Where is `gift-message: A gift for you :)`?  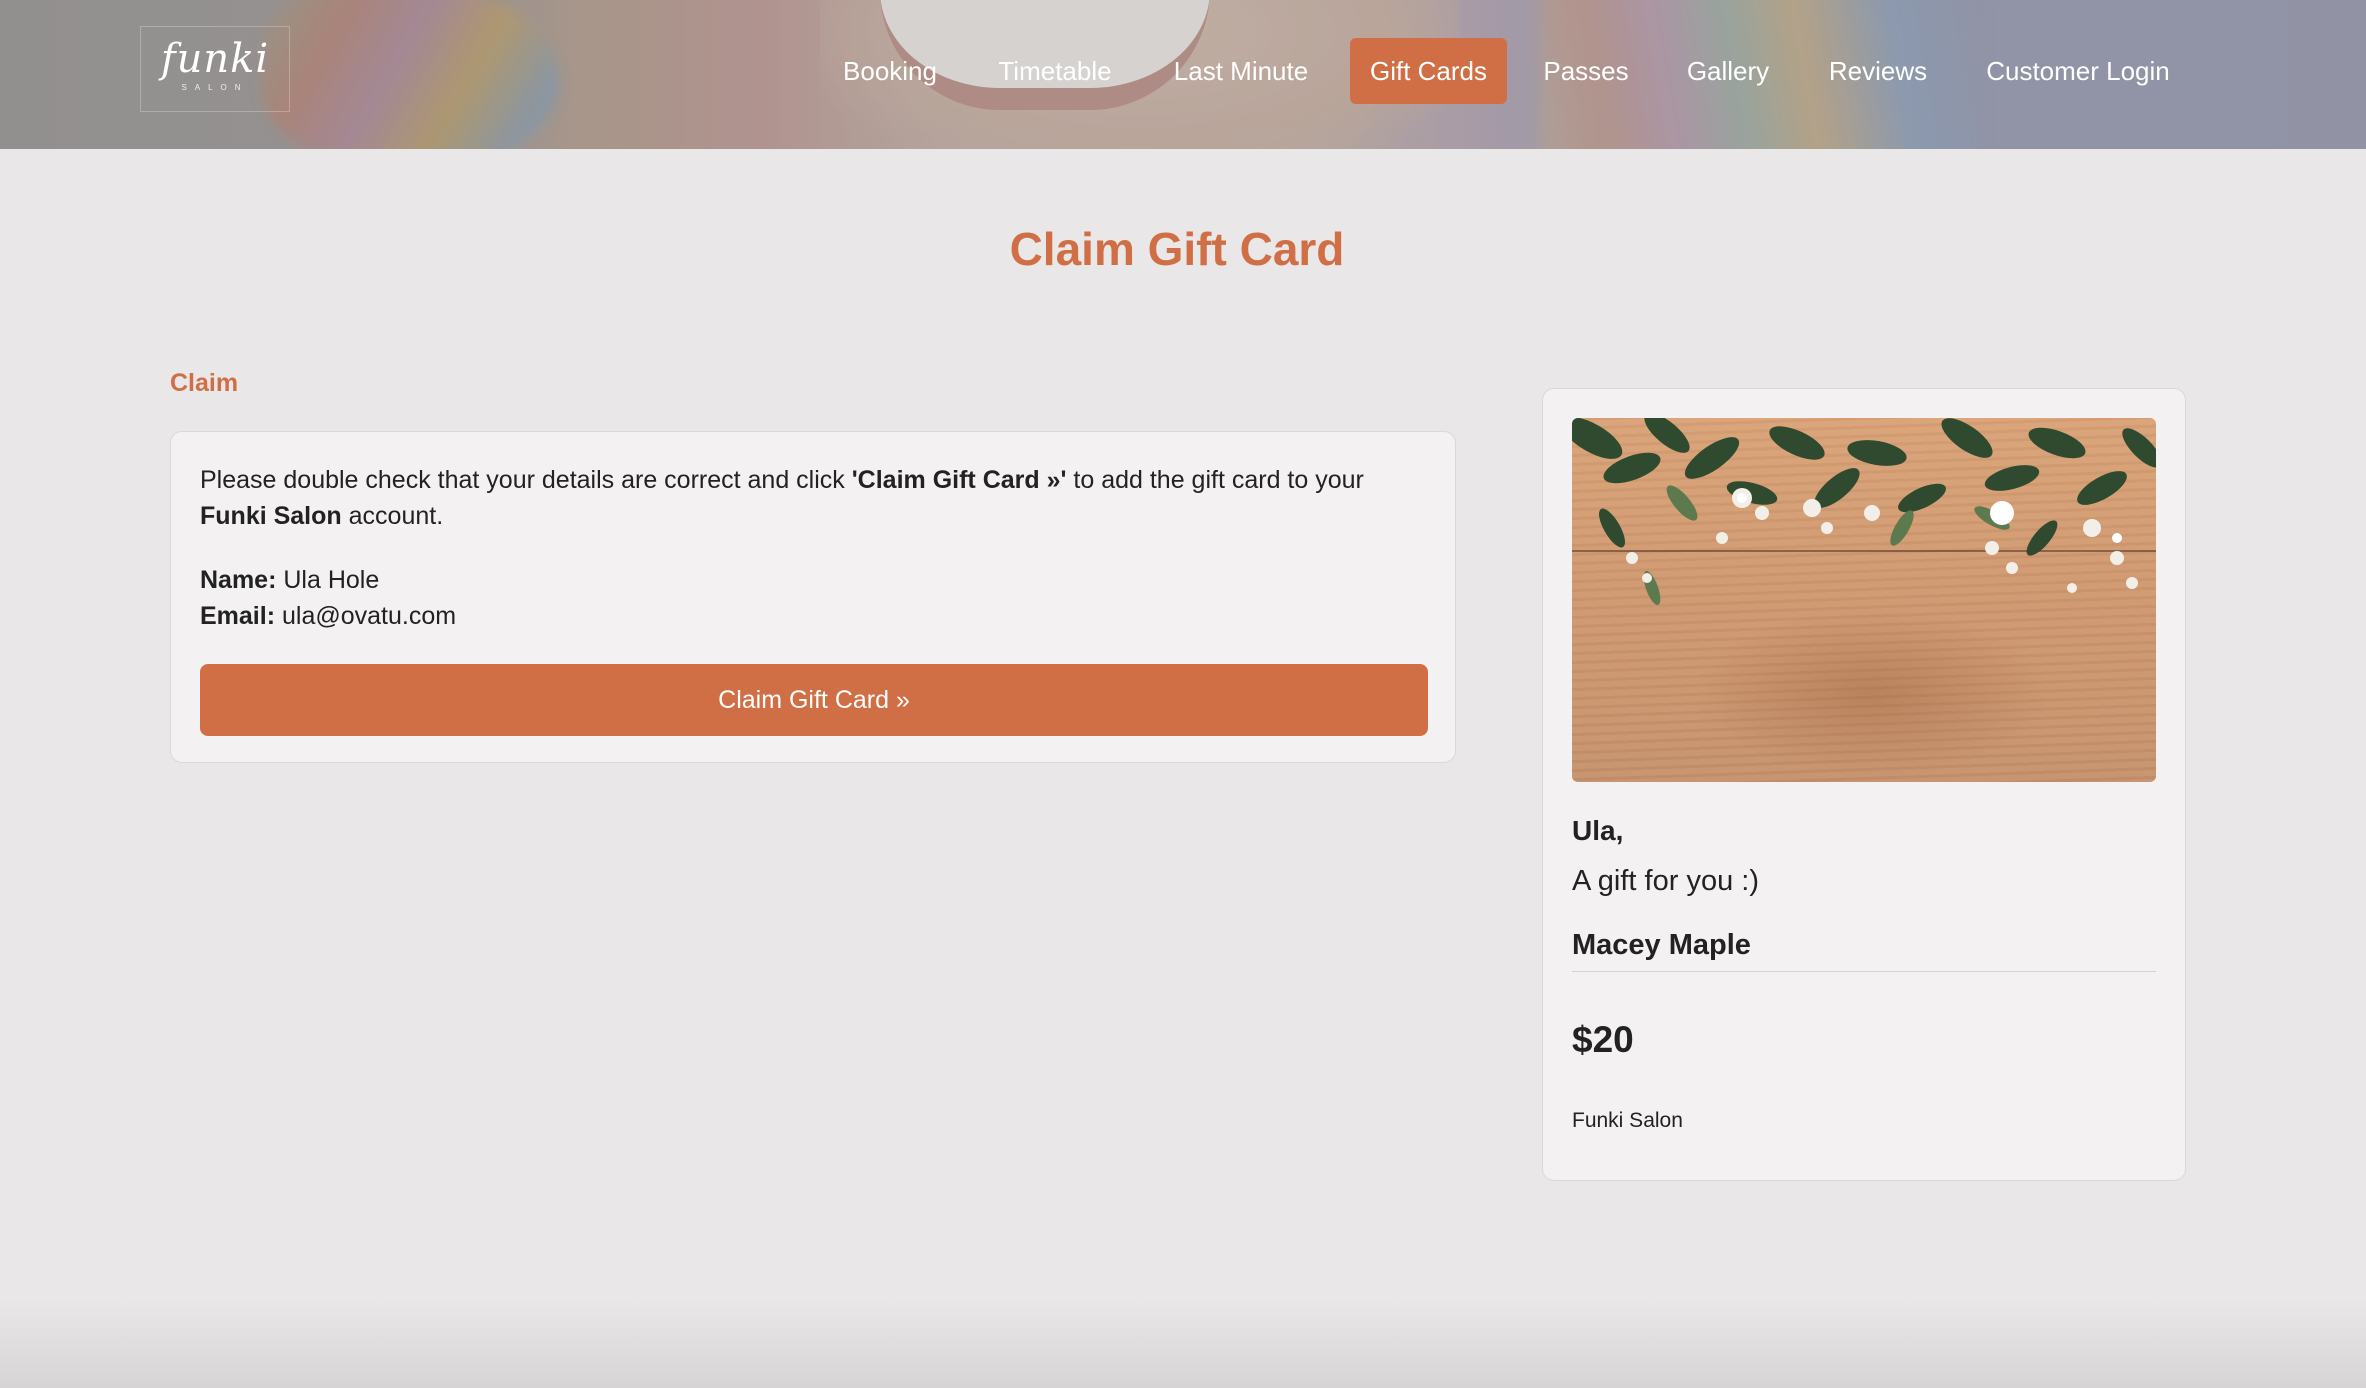
gift-message: A gift for you :) is located at coordinates (1665, 881).